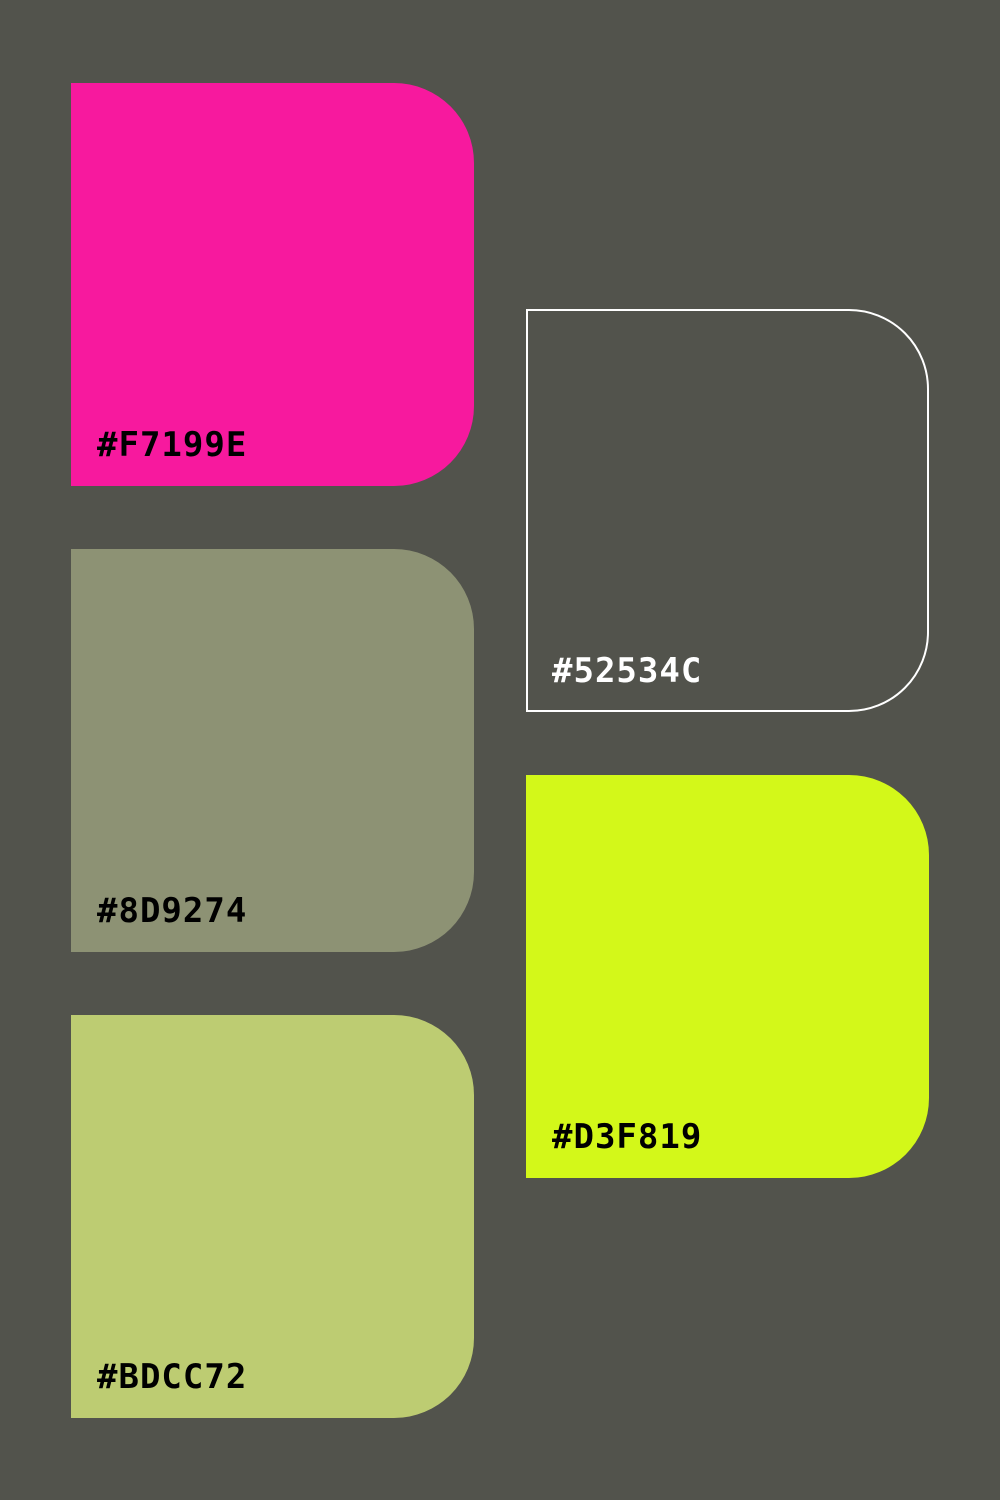 The image size is (1000, 1500). What do you see at coordinates (727, 510) in the screenshot?
I see `swatch-dark-gray-outlined: #52534C` at bounding box center [727, 510].